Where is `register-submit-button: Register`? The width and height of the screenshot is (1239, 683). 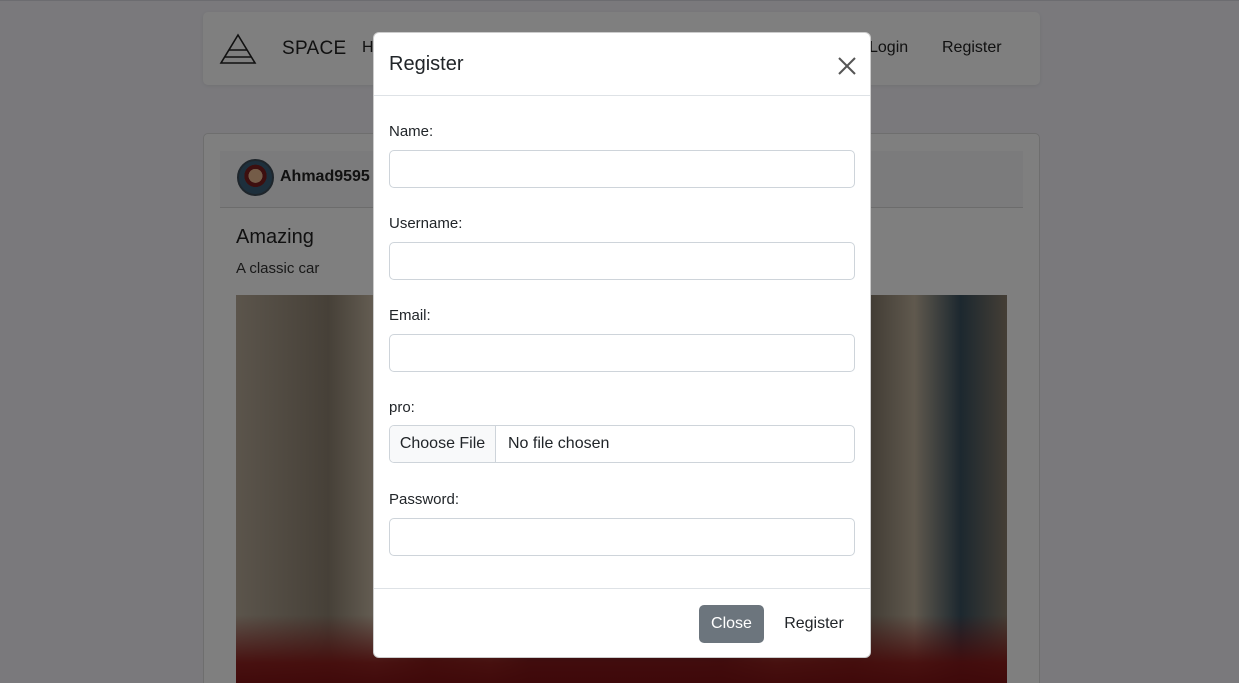 register-submit-button: Register is located at coordinates (814, 624).